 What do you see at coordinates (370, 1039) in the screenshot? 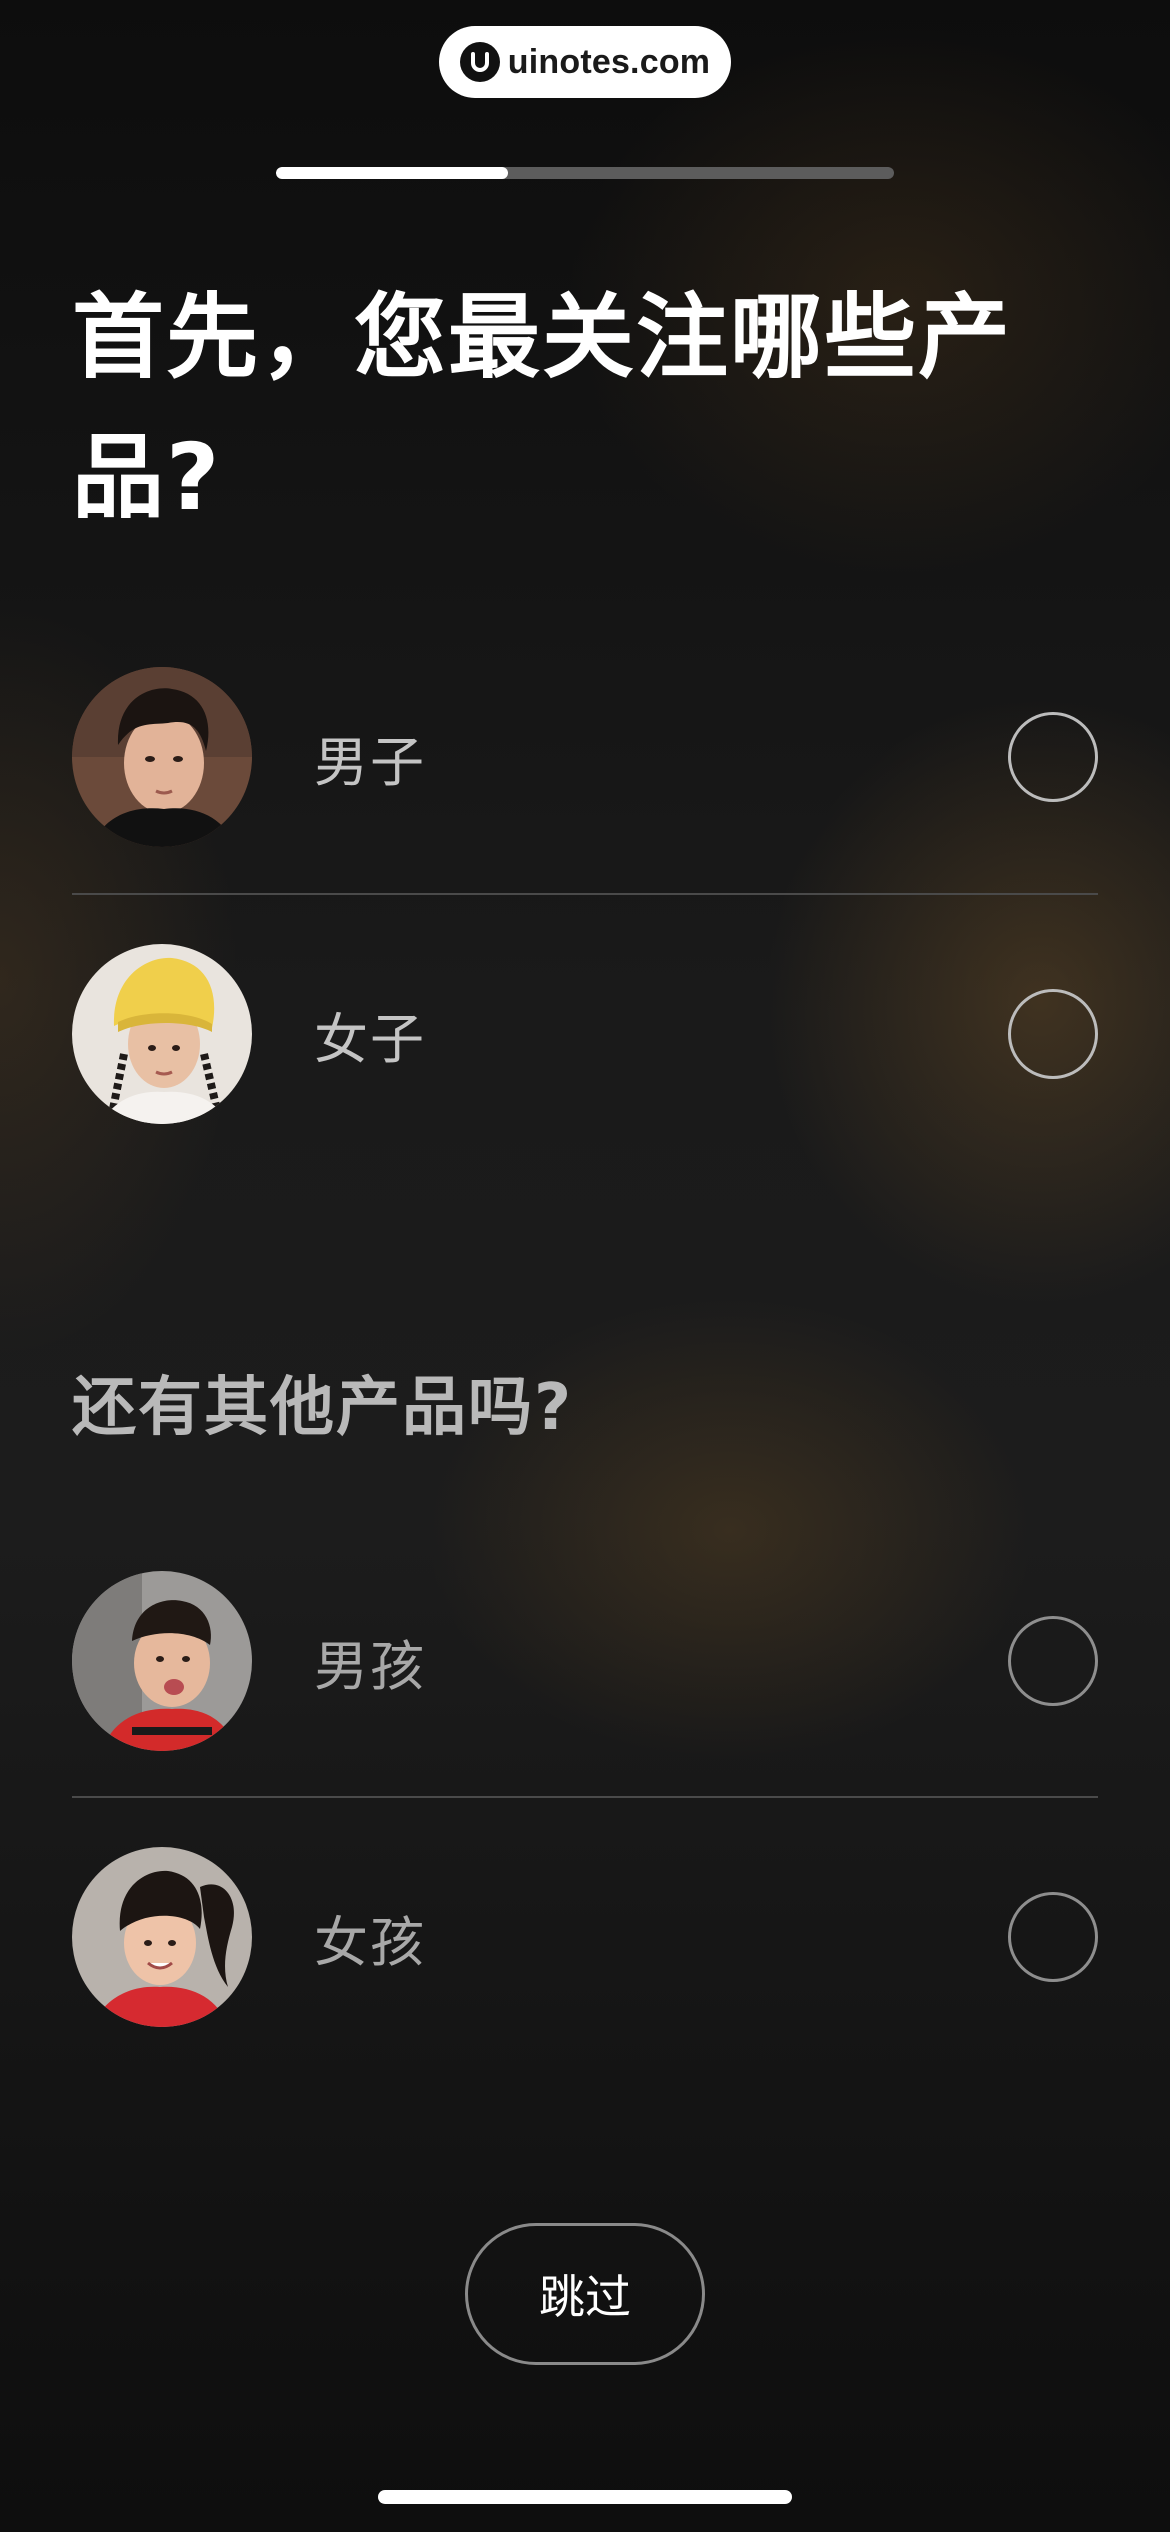
I see `option-label: 女子` at bounding box center [370, 1039].